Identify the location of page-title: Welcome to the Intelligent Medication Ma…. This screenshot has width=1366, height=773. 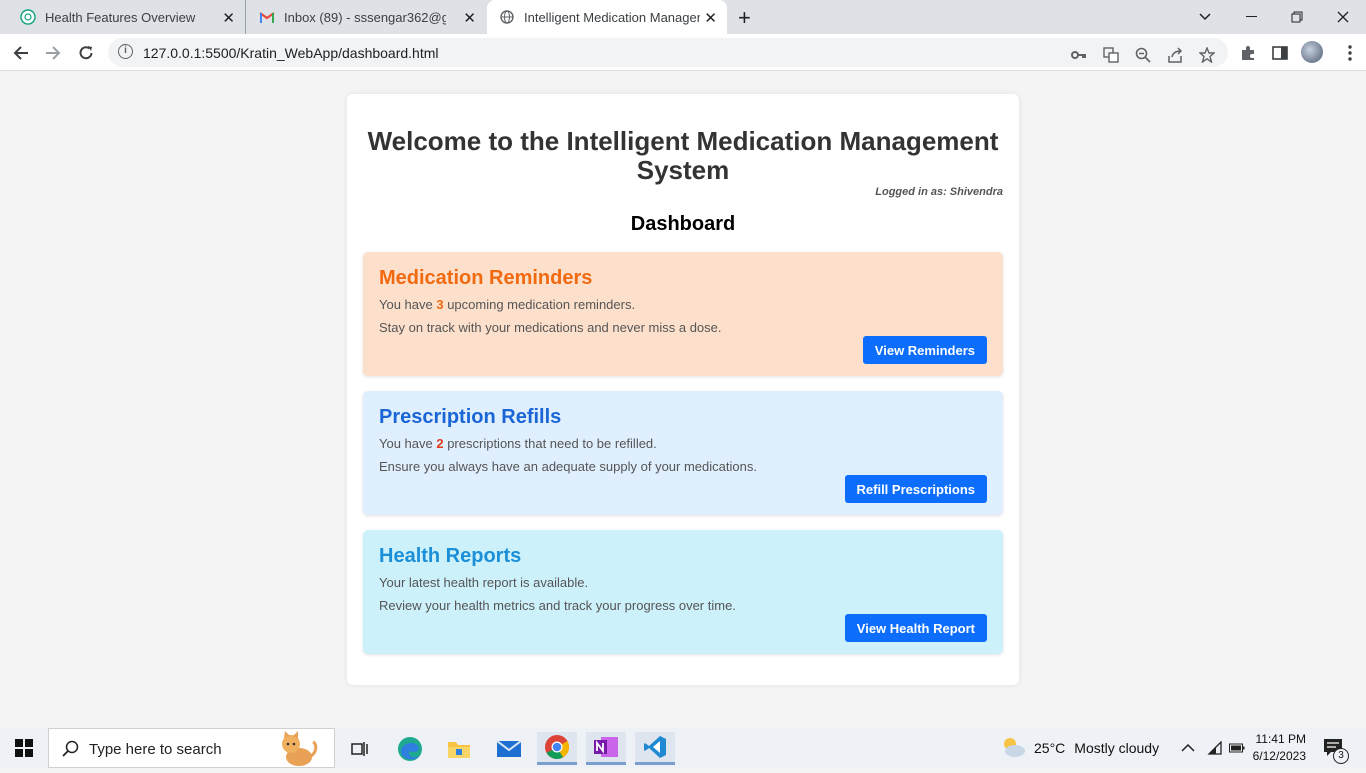
(683, 155).